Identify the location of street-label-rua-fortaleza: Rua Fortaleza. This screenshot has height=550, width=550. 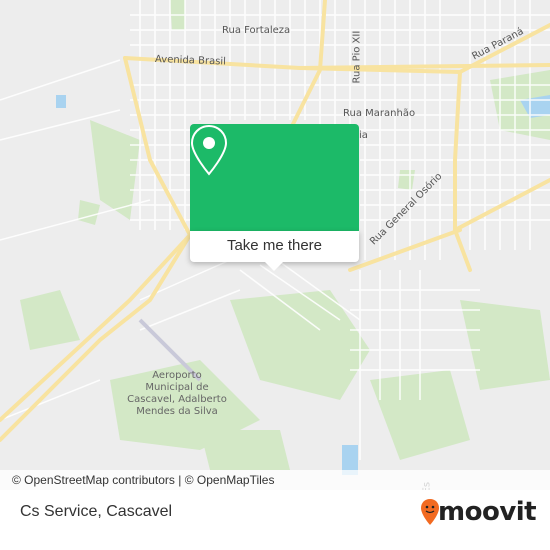
(256, 30).